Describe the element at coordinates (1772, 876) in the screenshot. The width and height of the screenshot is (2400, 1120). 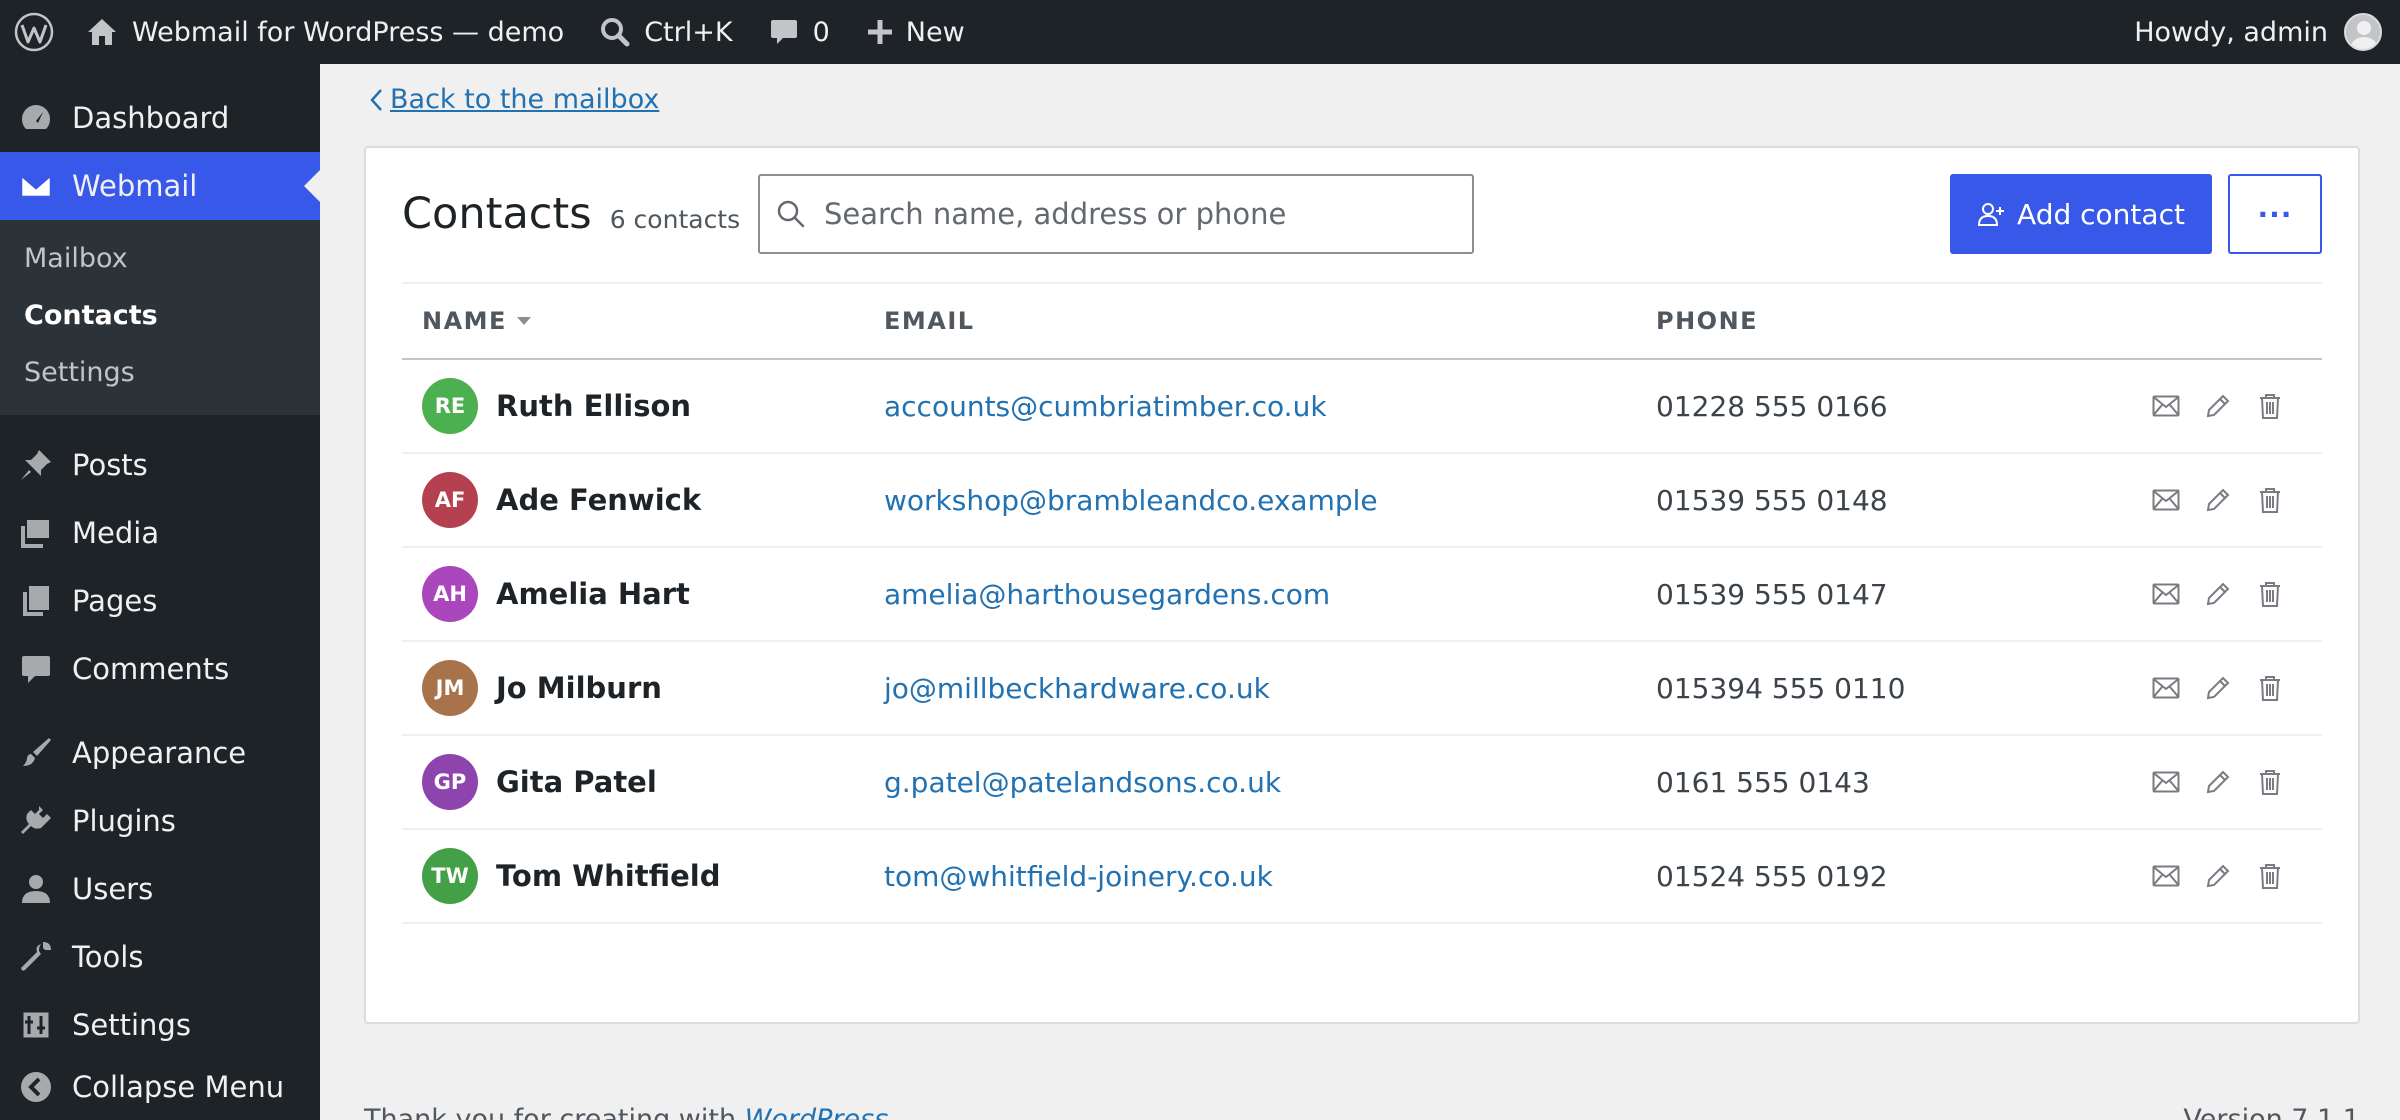
I see `contact-phone: 01524 555 0192` at that location.